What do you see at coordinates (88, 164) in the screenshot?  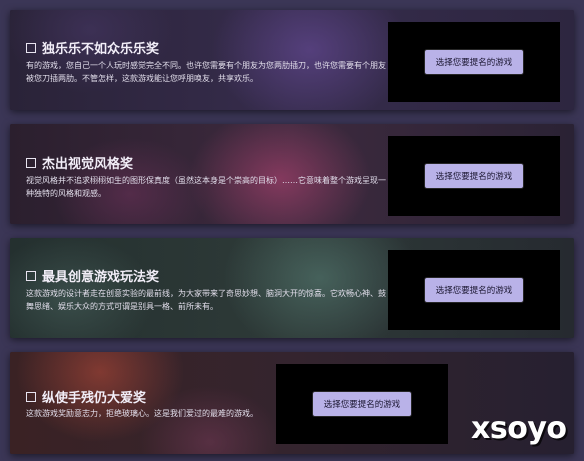 I see `award-title: 杰出视觉风格奖` at bounding box center [88, 164].